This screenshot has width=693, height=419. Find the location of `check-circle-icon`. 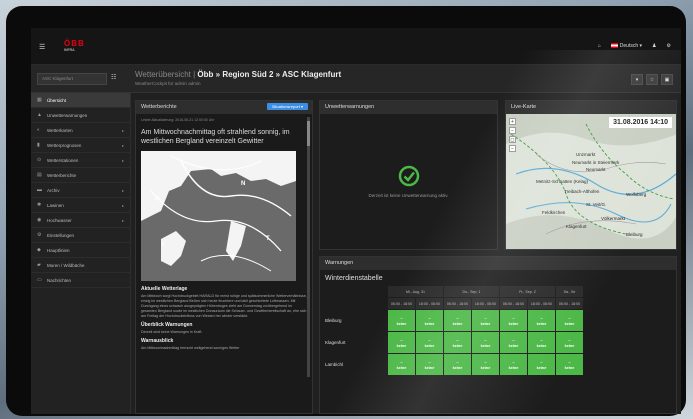

check-circle-icon is located at coordinates (408, 176).